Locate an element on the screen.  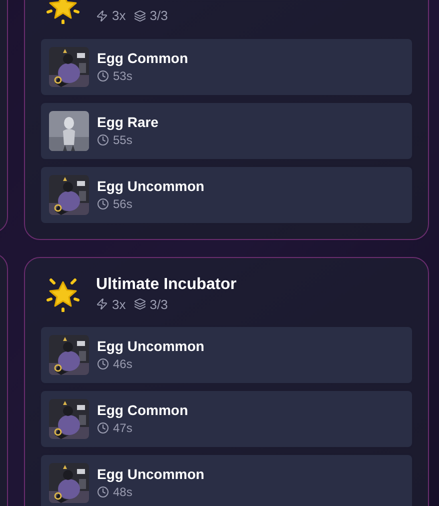
egg-name: Egg Rare is located at coordinates (127, 121).